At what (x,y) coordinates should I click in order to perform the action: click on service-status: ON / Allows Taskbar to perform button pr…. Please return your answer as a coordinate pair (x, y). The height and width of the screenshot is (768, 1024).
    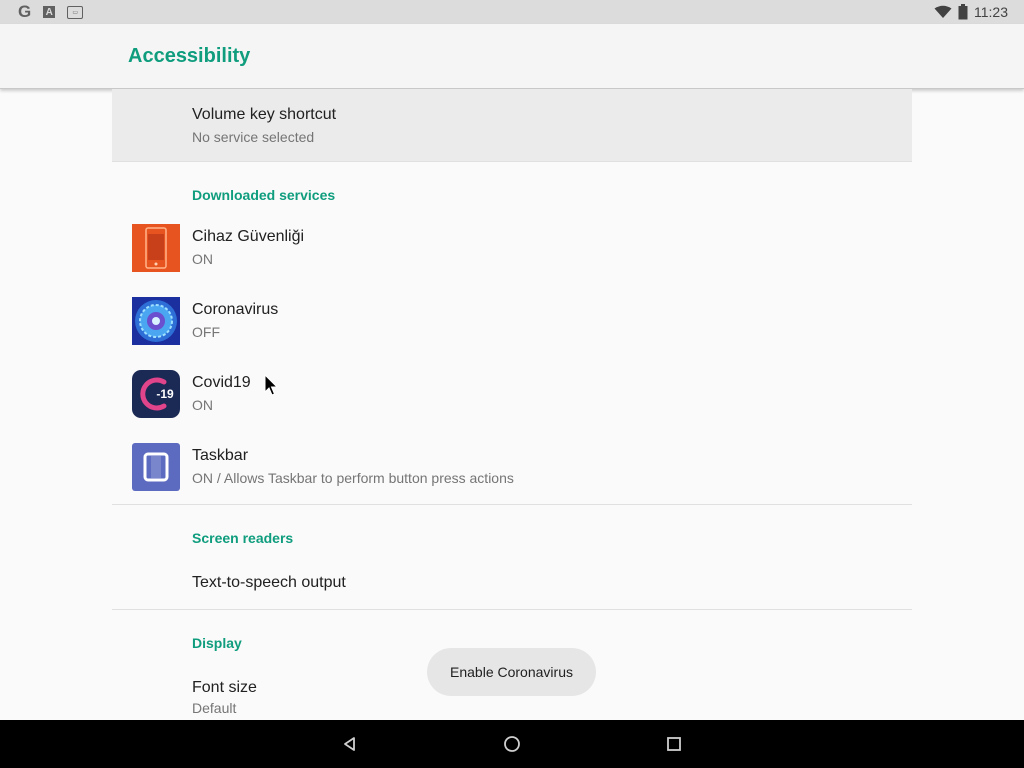
    Looking at the image, I should click on (353, 478).